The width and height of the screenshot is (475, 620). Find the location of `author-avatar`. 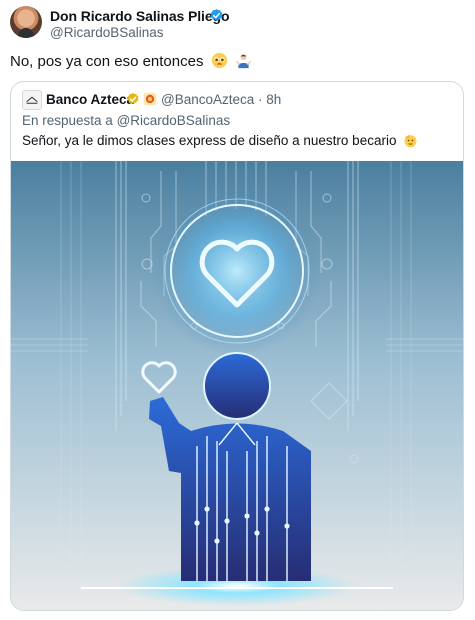

author-avatar is located at coordinates (26, 22).